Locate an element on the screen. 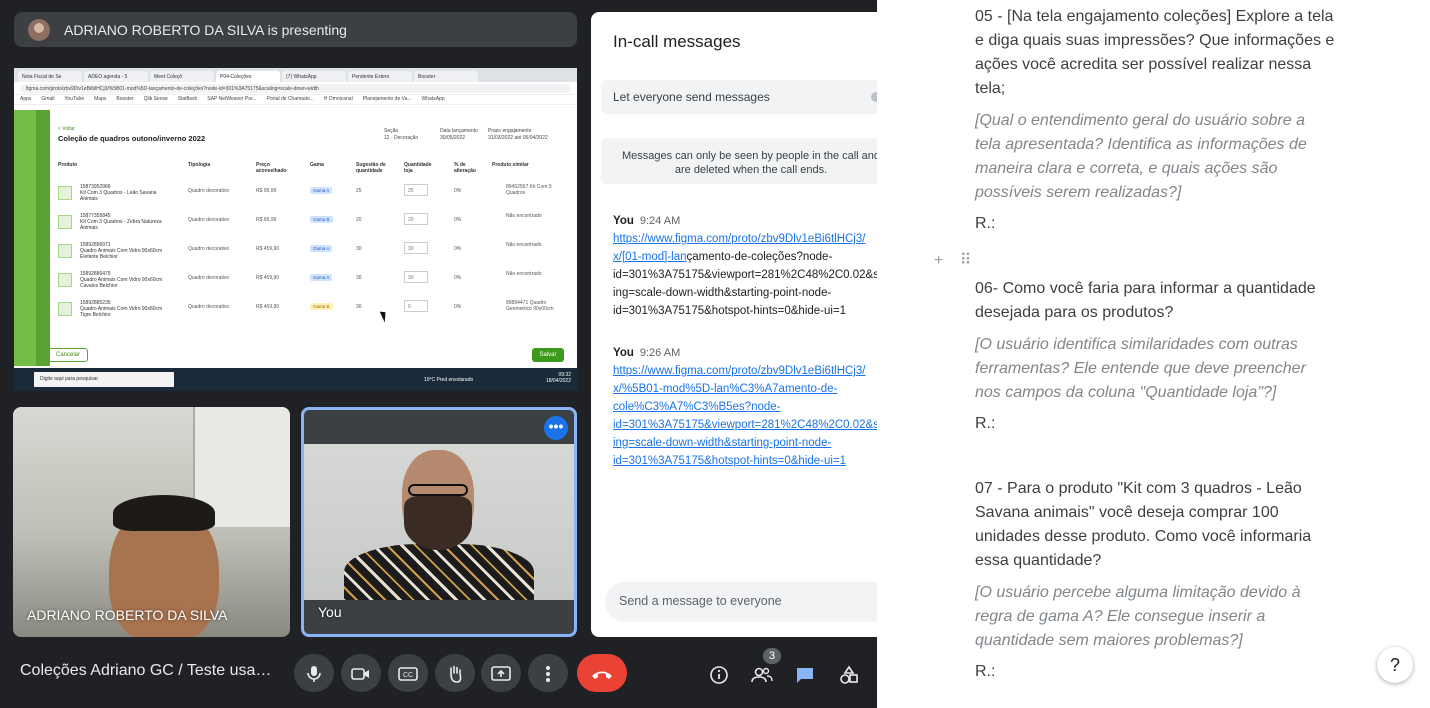 The width and height of the screenshot is (1430, 708). participants-count-badge: 3 is located at coordinates (772, 656).